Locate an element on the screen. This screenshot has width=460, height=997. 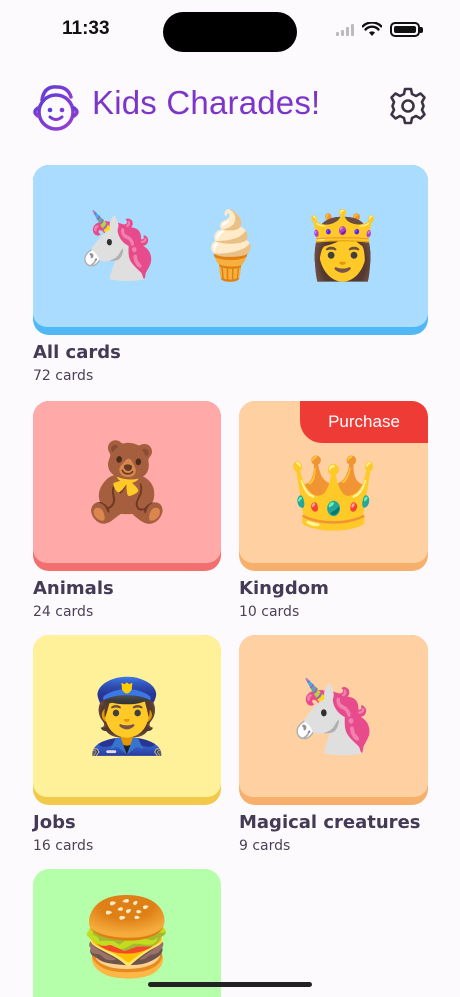
deck-count: 9 cards is located at coordinates (265, 846).